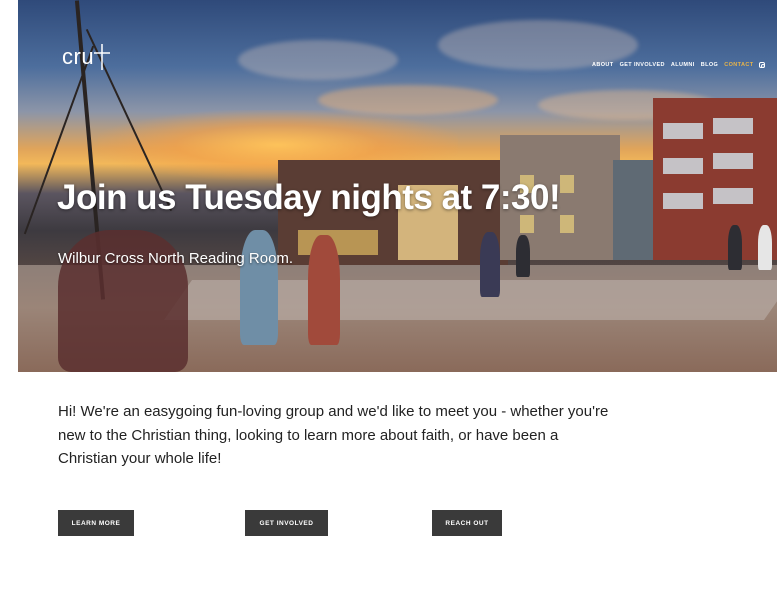  Describe the element at coordinates (683, 65) in the screenshot. I see `nav-item-alumni: Alumni` at that location.